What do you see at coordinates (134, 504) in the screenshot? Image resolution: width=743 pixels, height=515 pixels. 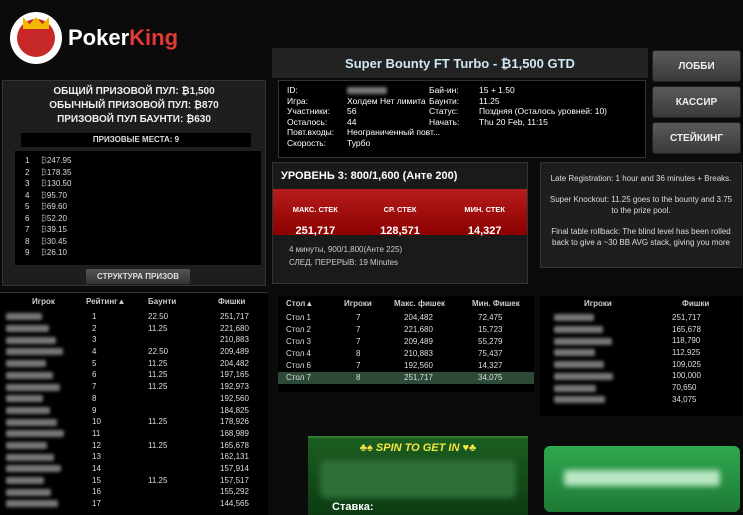 I see `player-row: 17 144,565` at bounding box center [134, 504].